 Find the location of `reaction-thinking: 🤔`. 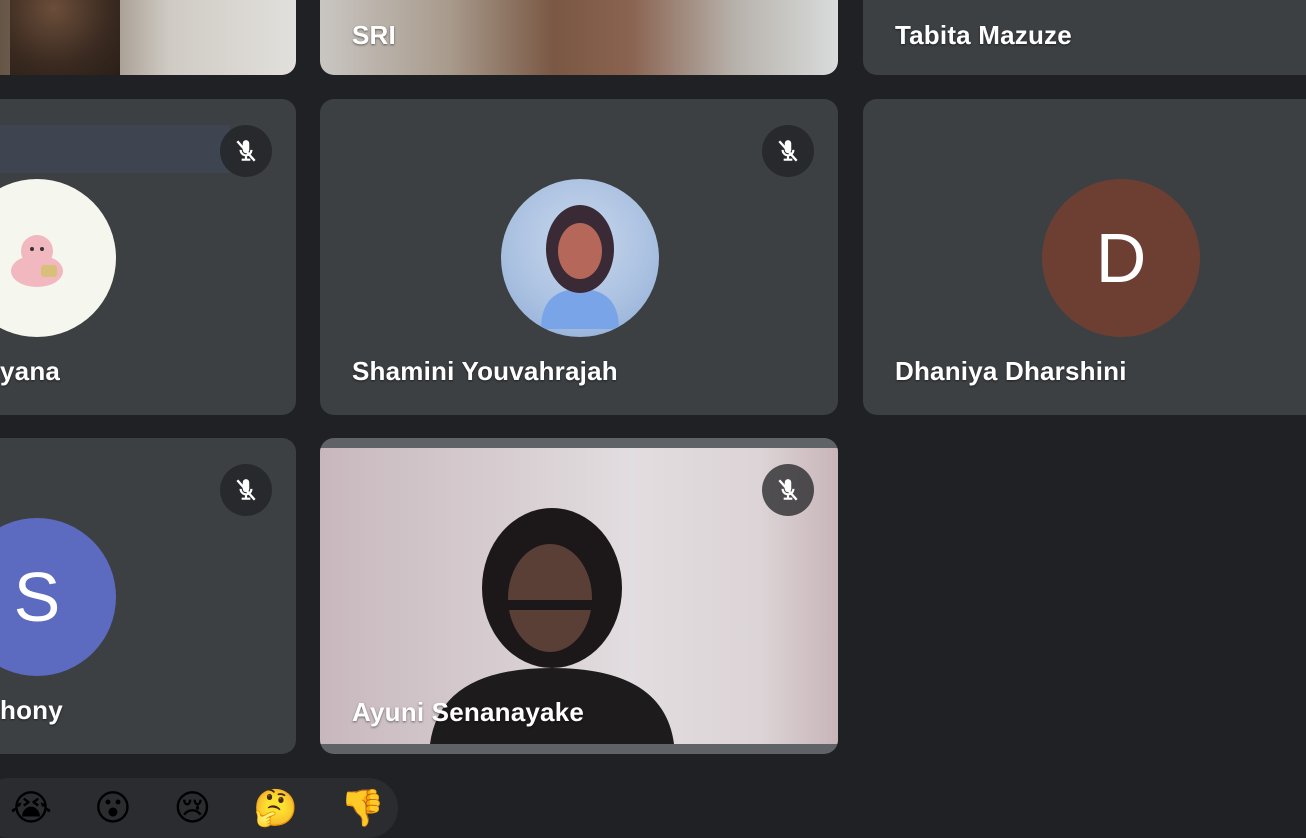

reaction-thinking: 🤔 is located at coordinates (275, 808).